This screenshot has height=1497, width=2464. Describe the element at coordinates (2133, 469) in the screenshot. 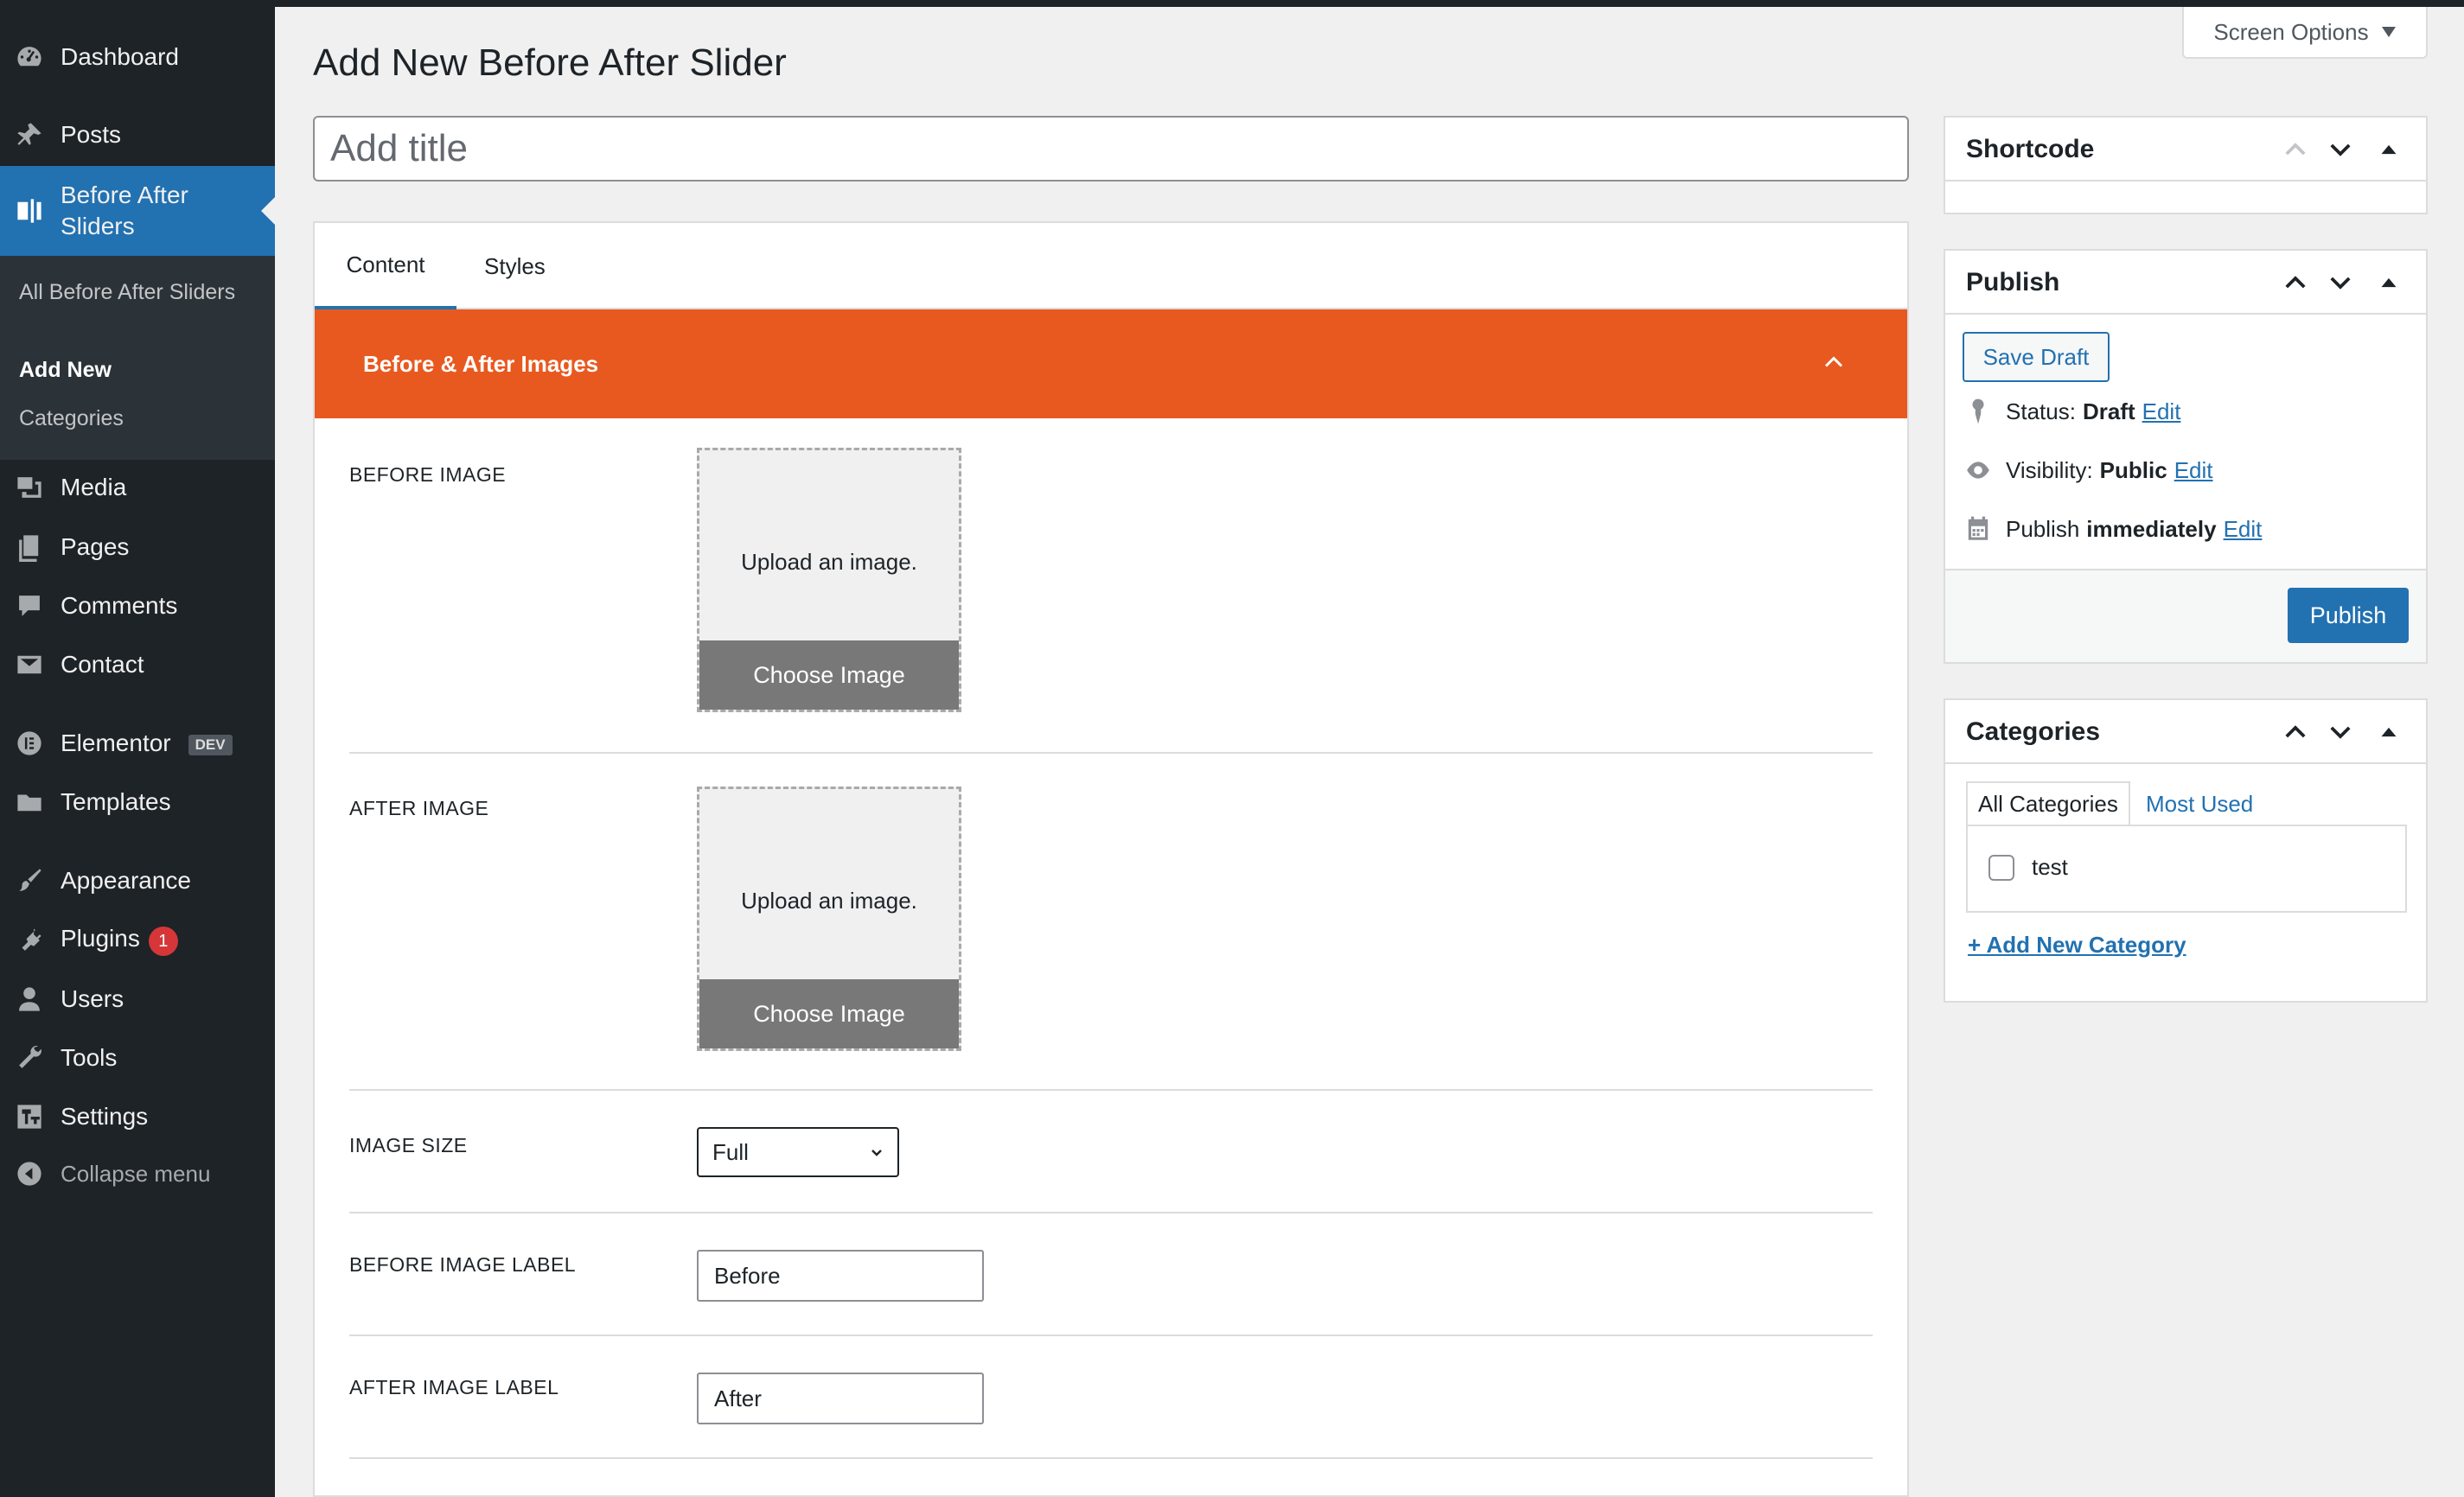

I see `visibility-value: Public` at that location.